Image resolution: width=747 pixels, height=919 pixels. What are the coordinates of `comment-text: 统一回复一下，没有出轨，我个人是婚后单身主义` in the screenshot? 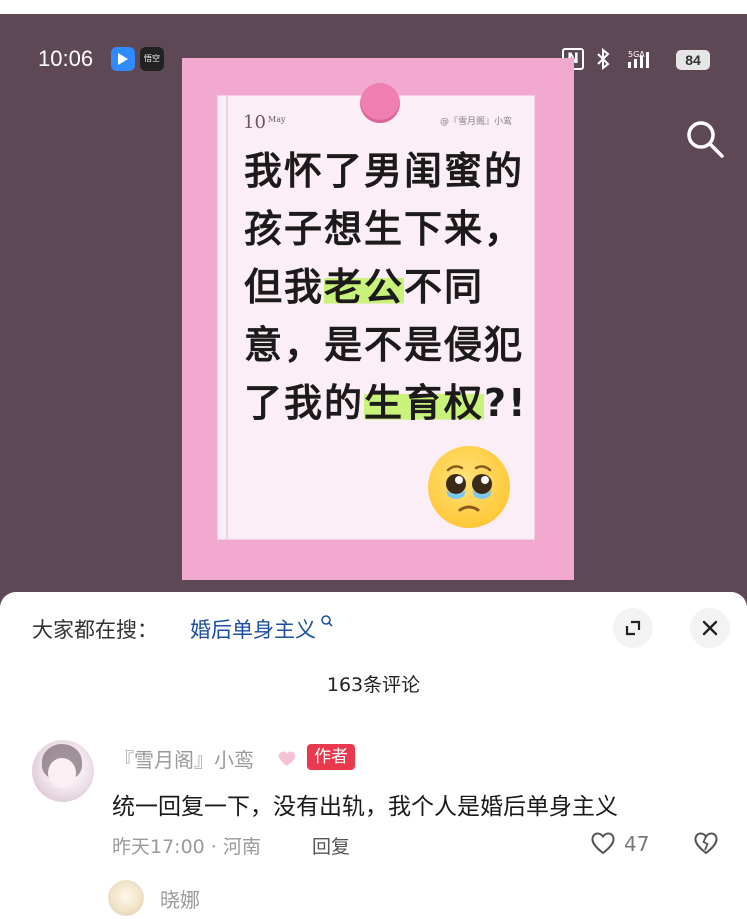 It's located at (365, 807).